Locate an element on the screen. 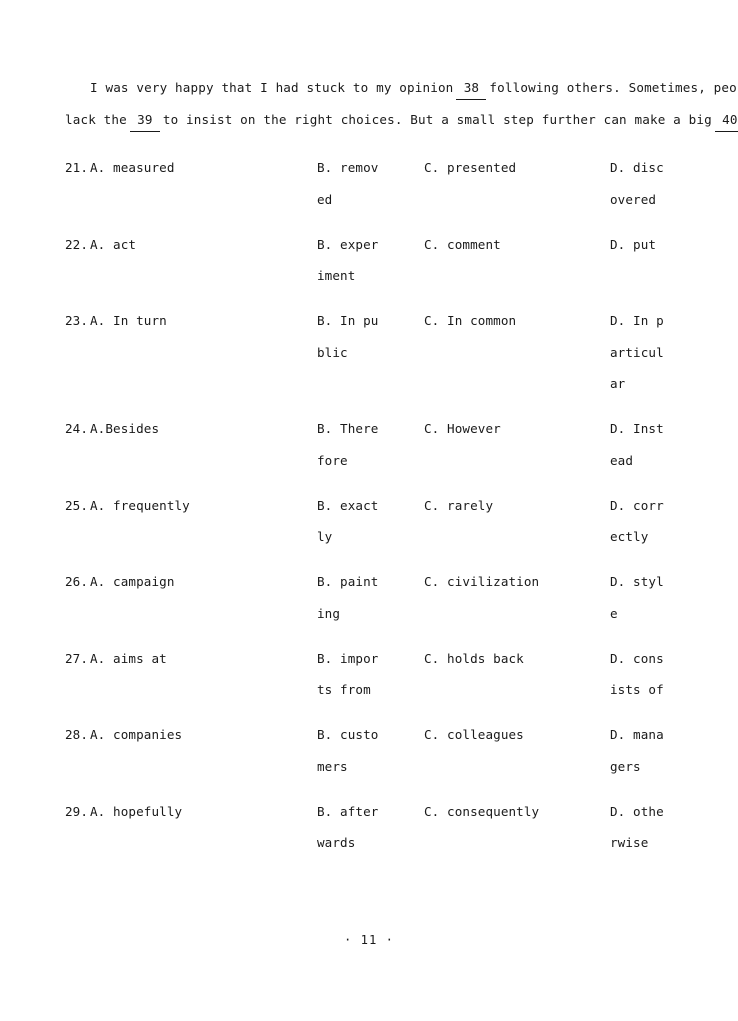  question-option-b: B. afterwards is located at coordinates (351, 827).